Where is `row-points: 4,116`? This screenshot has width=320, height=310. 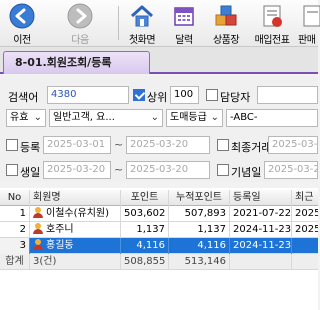
row-points: 4,116 is located at coordinates (145, 246).